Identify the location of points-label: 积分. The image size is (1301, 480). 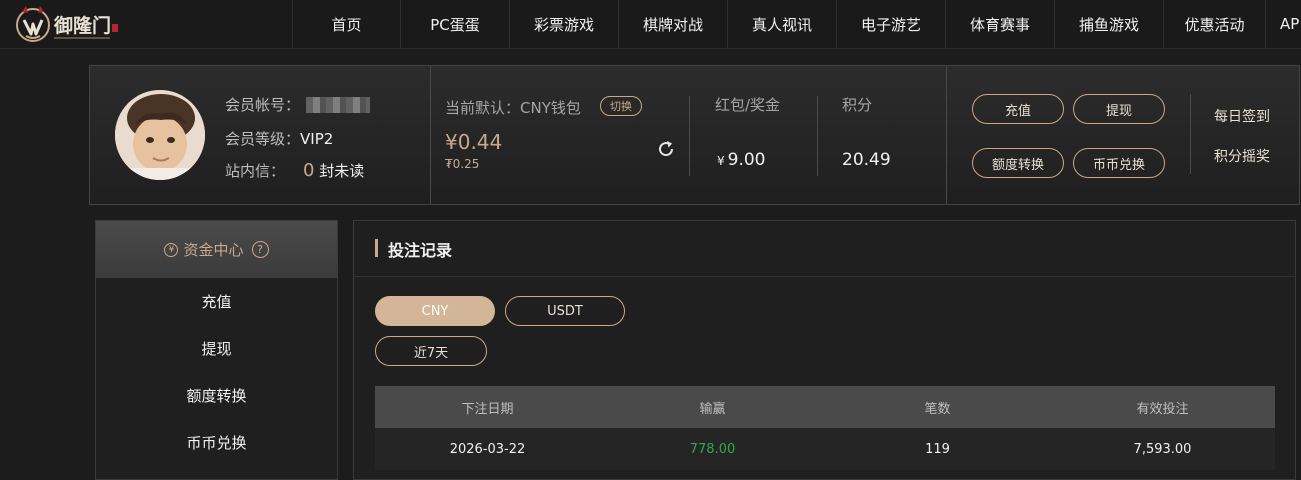
(857, 105).